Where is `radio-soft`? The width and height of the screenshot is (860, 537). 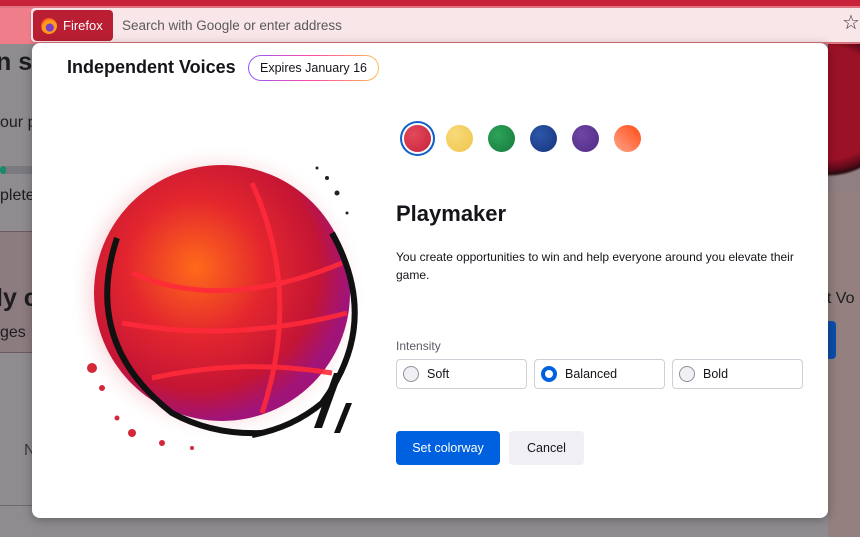
radio-soft is located at coordinates (411, 374).